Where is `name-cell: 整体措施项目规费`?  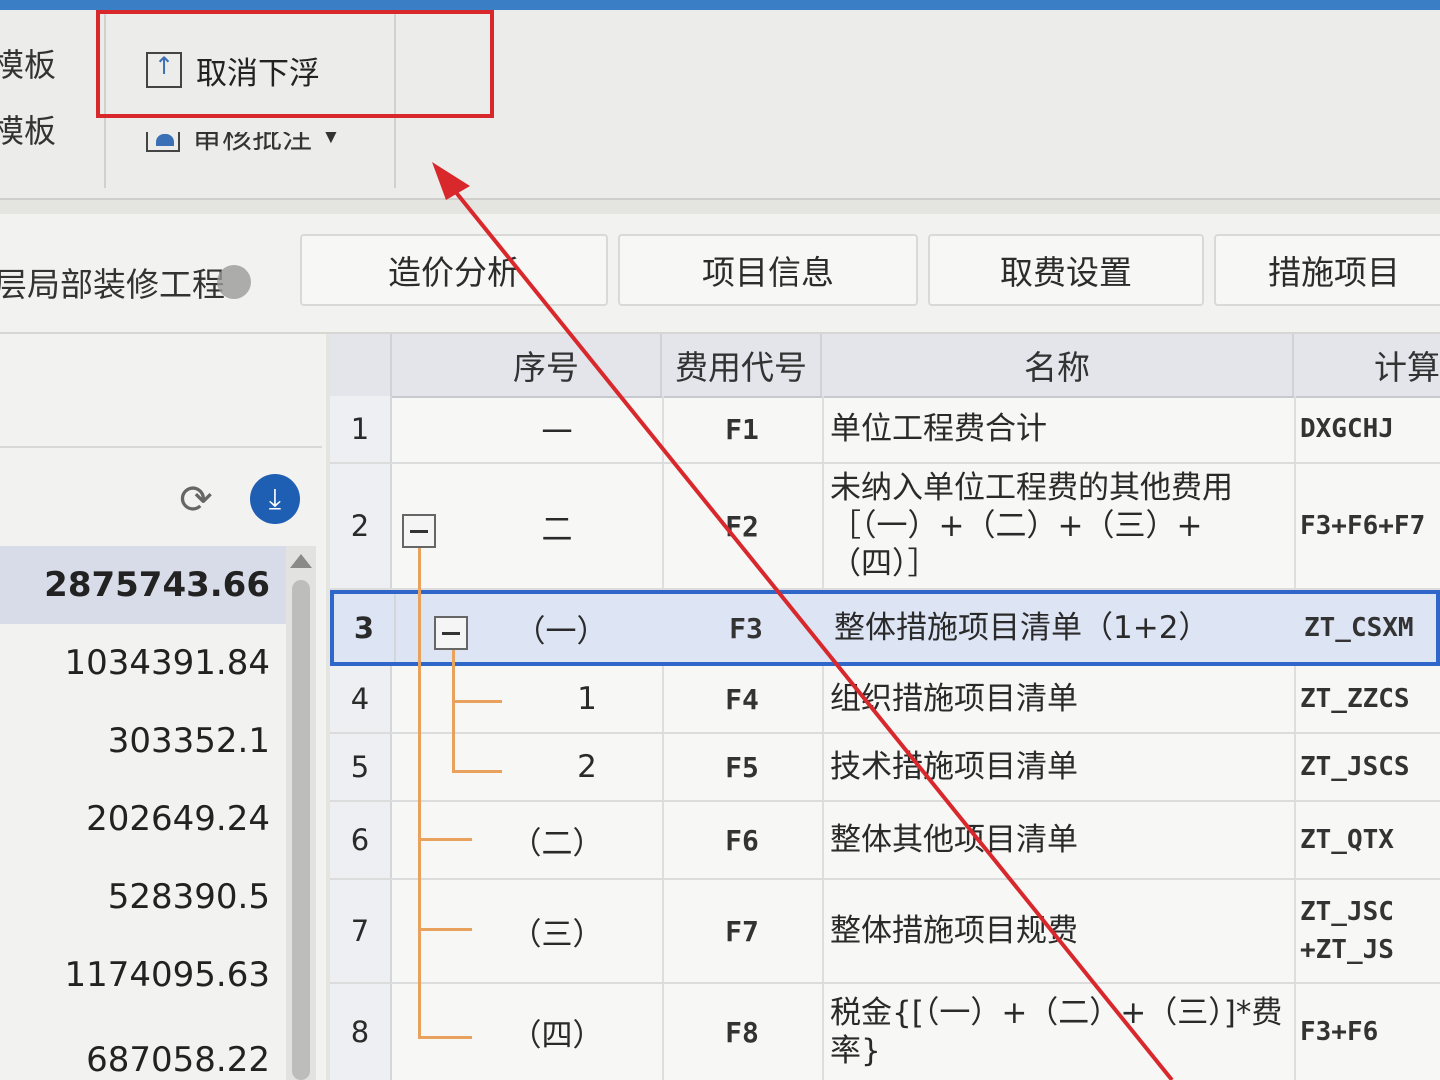
name-cell: 整体措施项目规费 is located at coordinates (1058, 931).